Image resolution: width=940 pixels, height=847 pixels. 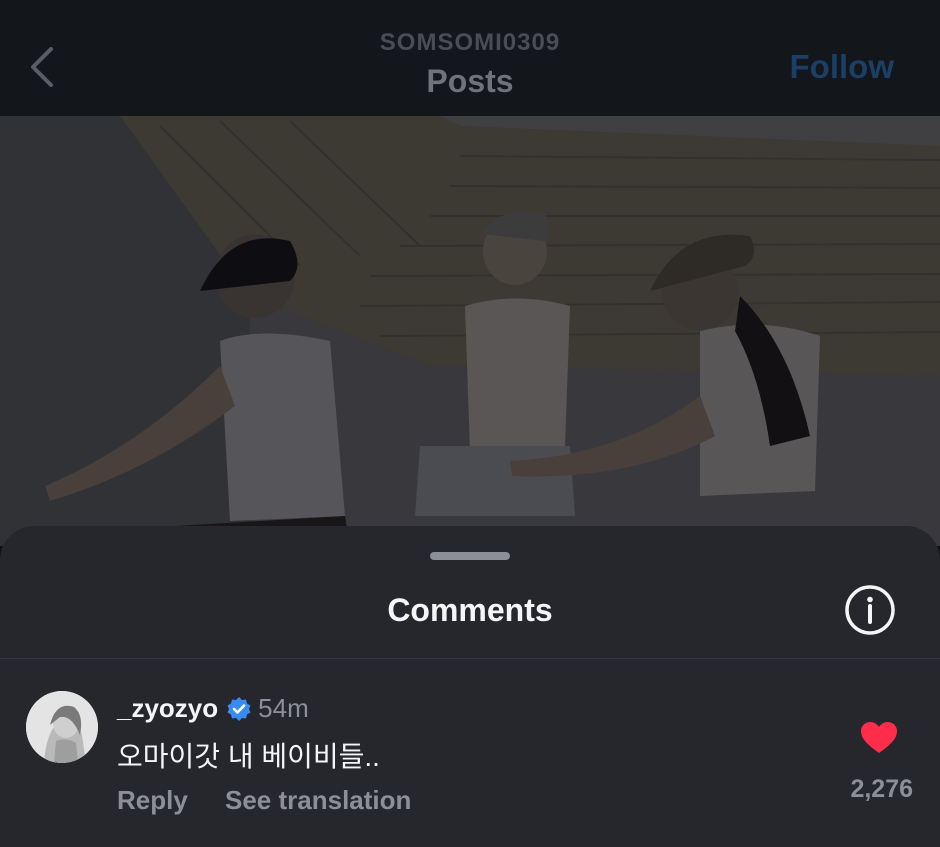 I want to click on comment-header: _zyozyo 54m, so click(x=213, y=708).